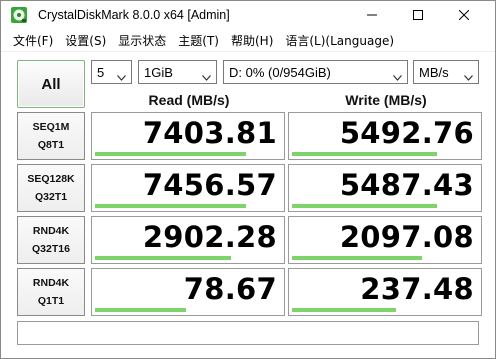  Describe the element at coordinates (51, 249) in the screenshot. I see `test-queue: Q32T16` at that location.